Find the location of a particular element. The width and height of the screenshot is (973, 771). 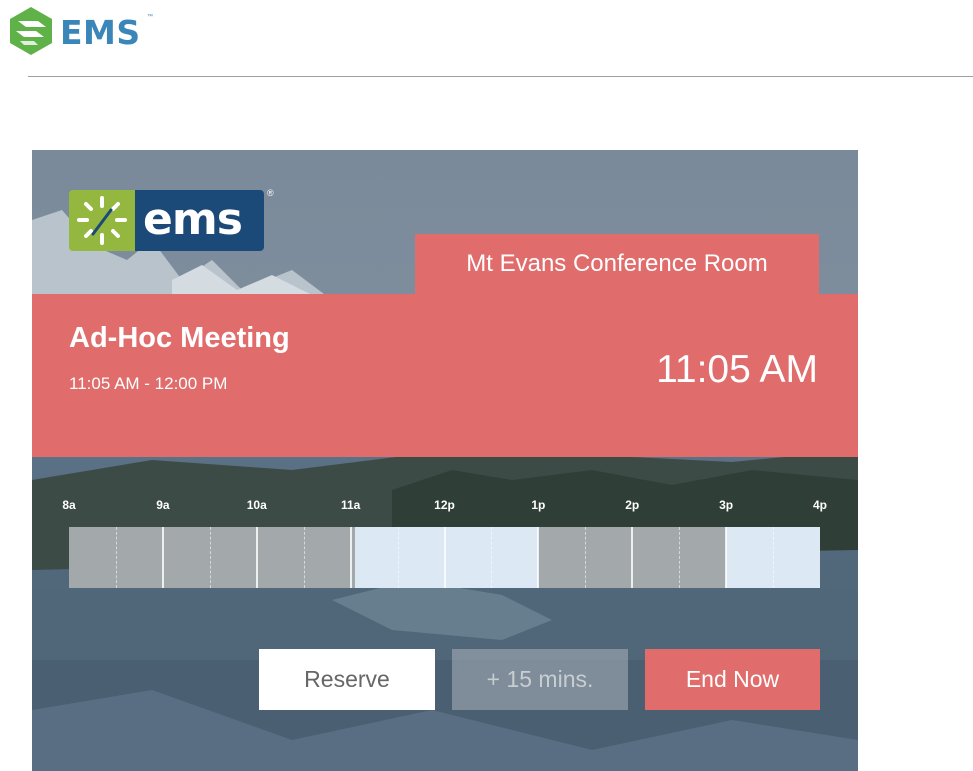

hour-label-2p: 2p is located at coordinates (632, 505).